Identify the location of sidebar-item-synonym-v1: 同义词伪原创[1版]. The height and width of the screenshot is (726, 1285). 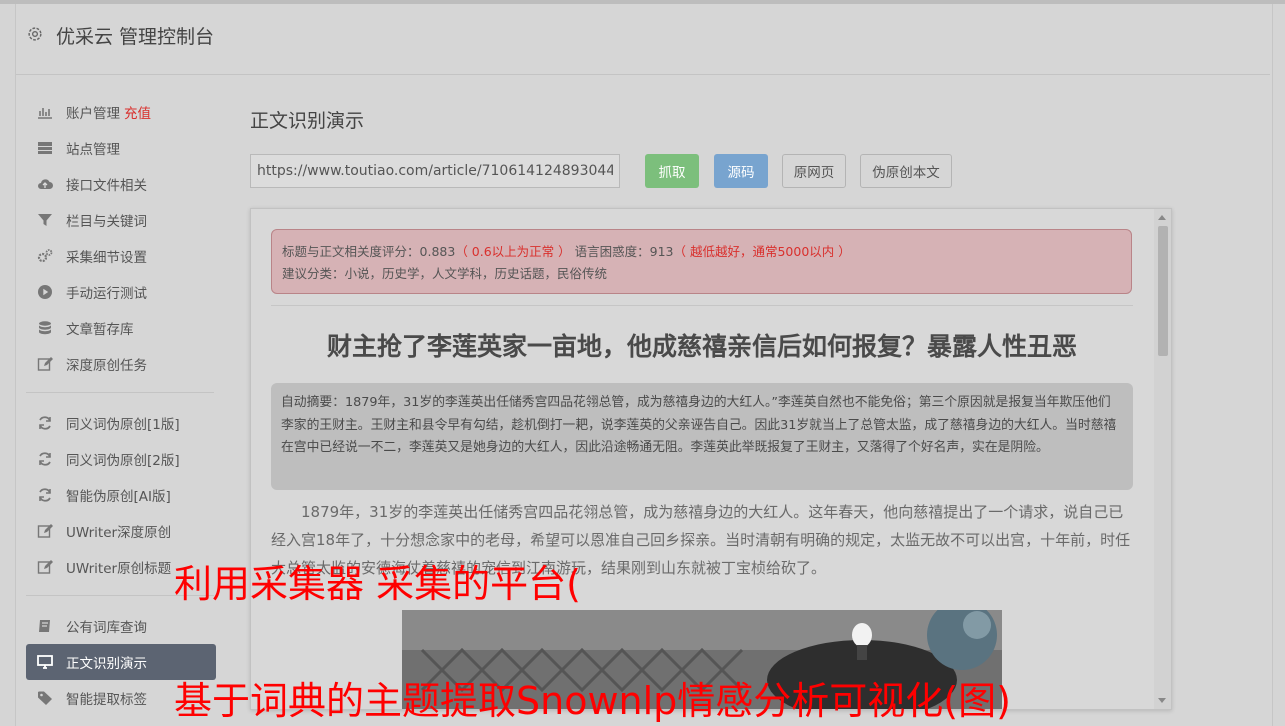
(121, 423).